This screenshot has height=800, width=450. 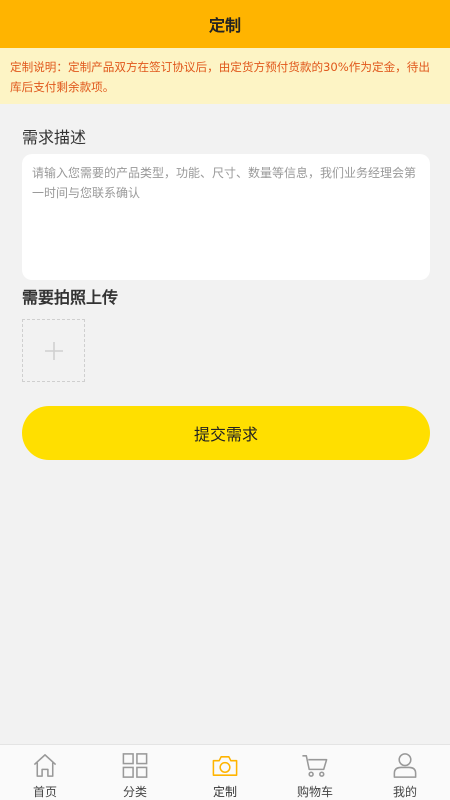 I want to click on tab-label-home: 首页, so click(x=44, y=792).